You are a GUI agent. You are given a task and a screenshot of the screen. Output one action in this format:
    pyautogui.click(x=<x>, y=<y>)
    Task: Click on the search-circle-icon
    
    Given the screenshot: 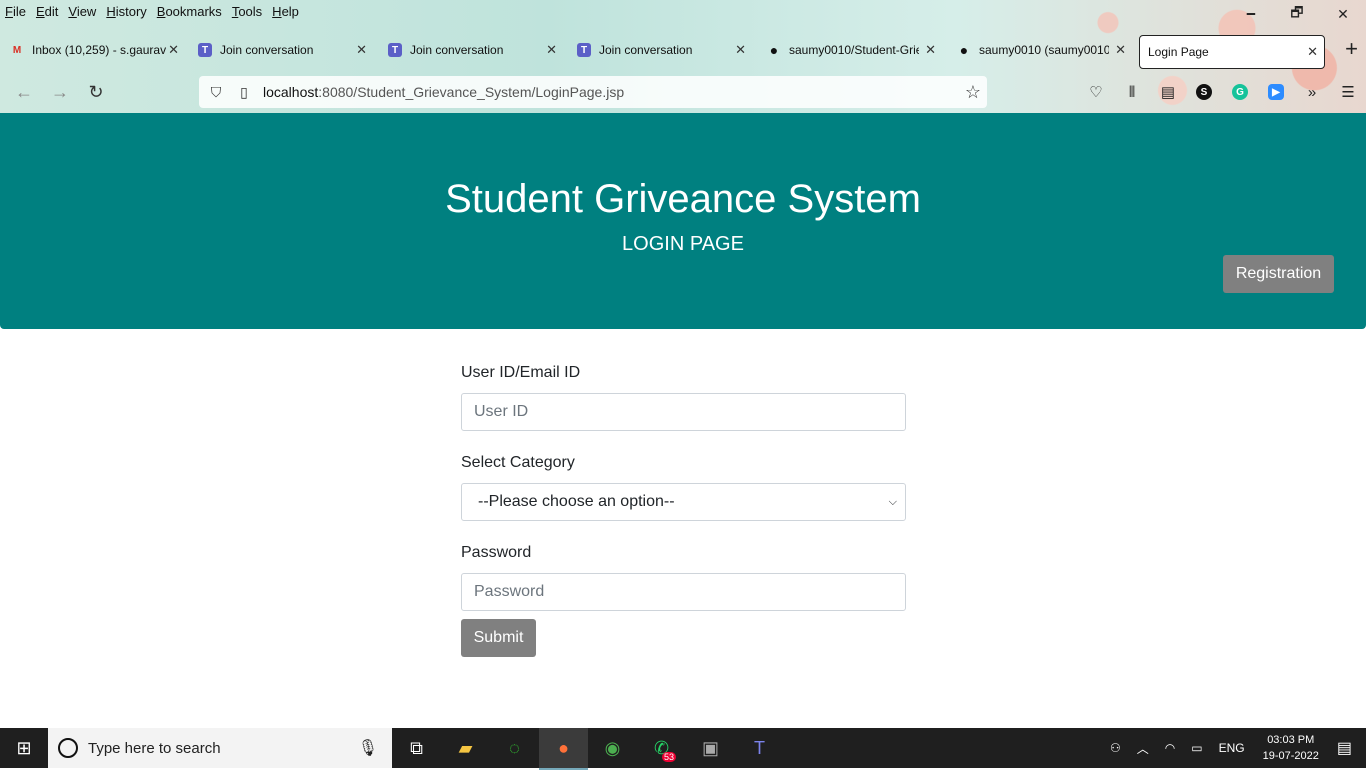 What is the action you would take?
    pyautogui.click(x=68, y=748)
    